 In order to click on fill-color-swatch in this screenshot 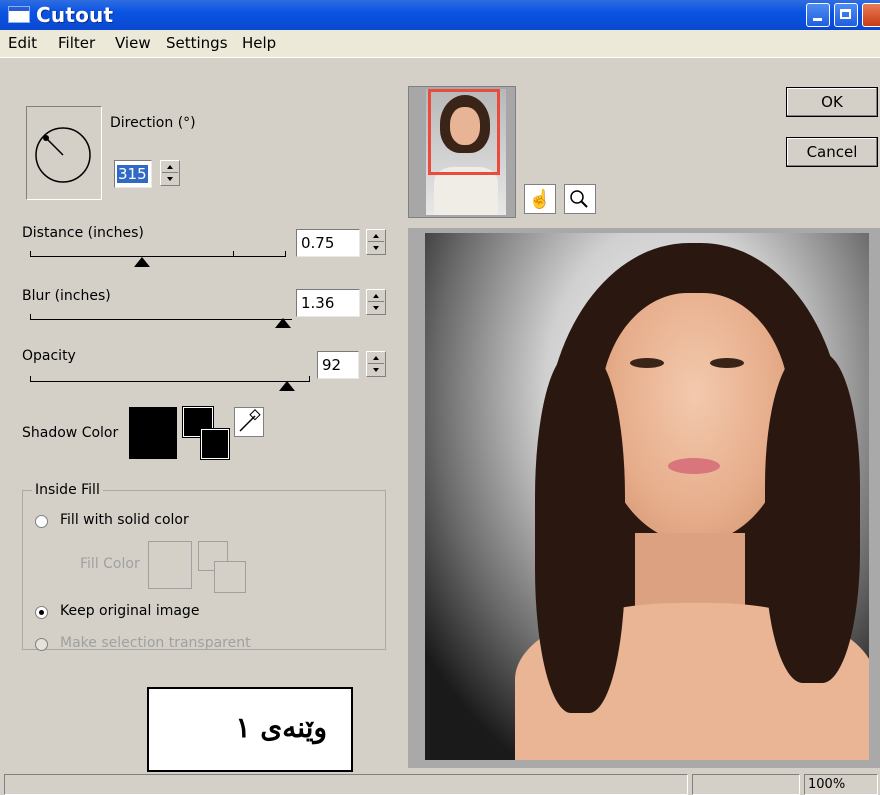, I will do `click(170, 565)`.